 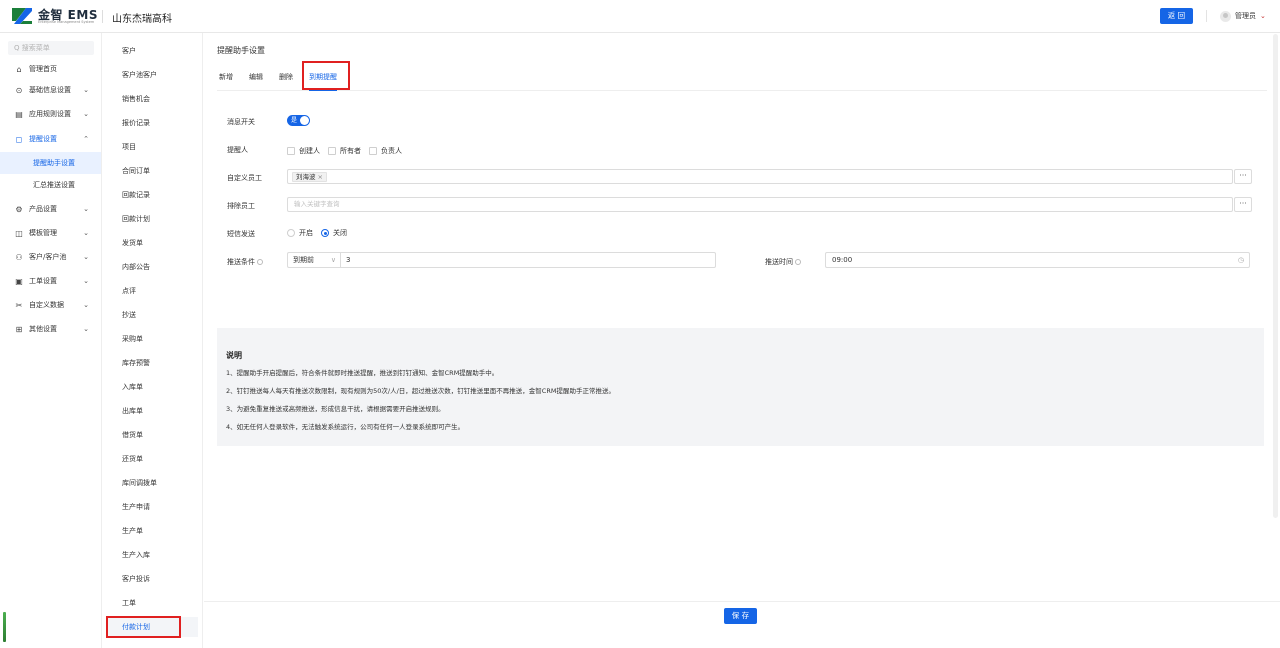 I want to click on template-icon: ◫, so click(x=19, y=233).